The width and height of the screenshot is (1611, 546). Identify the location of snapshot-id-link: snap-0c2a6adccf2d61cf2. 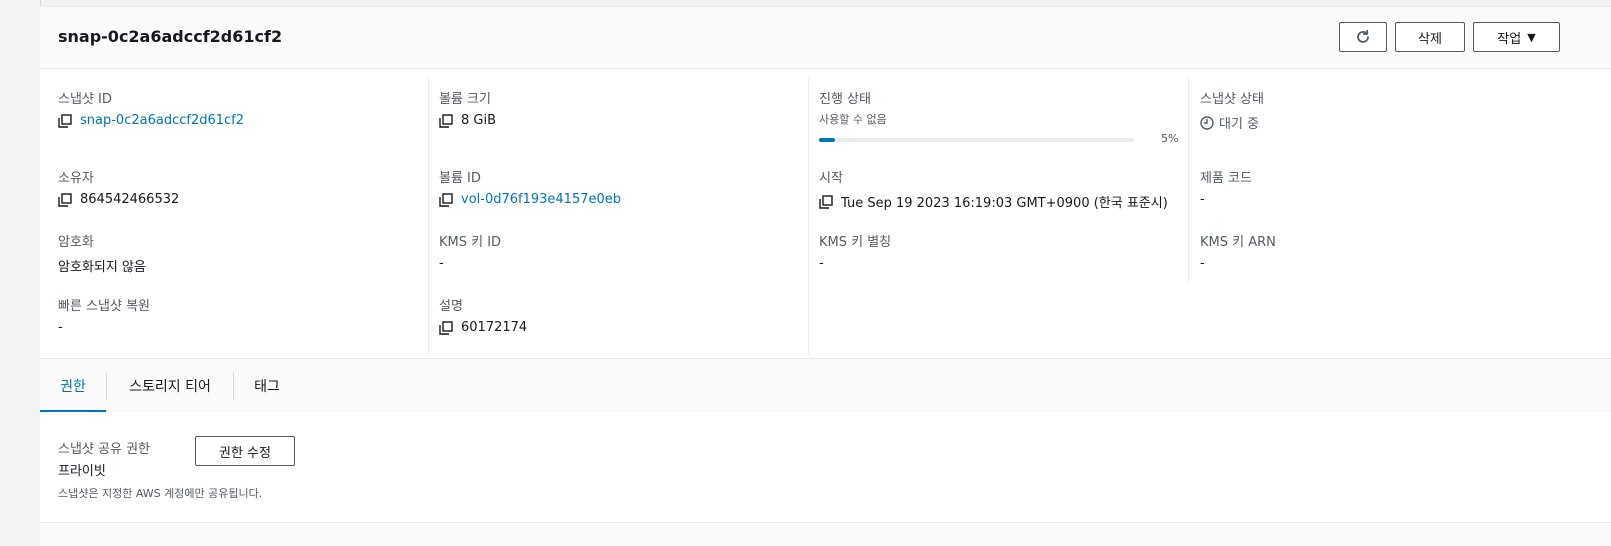
(162, 120).